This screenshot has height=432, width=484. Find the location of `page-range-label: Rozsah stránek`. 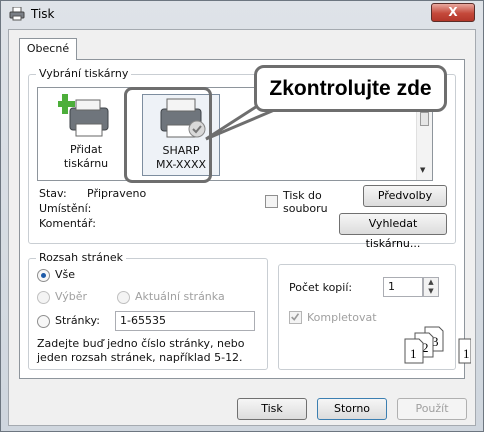

page-range-label: Rozsah stránek is located at coordinates (81, 257).